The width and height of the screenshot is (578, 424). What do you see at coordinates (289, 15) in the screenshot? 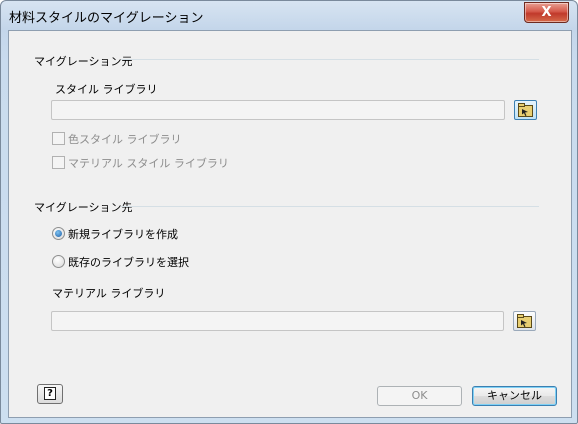
I see `title-bar: 材料スタイルのマイグレーション X` at bounding box center [289, 15].